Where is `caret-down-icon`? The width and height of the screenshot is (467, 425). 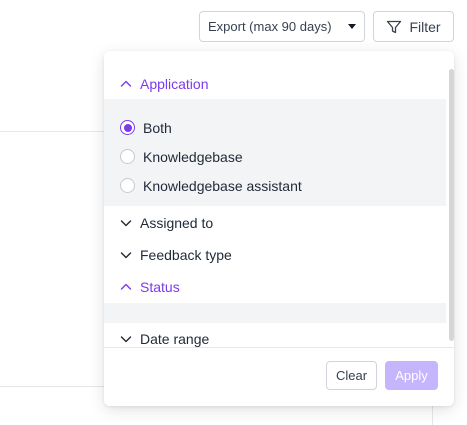 caret-down-icon is located at coordinates (352, 26).